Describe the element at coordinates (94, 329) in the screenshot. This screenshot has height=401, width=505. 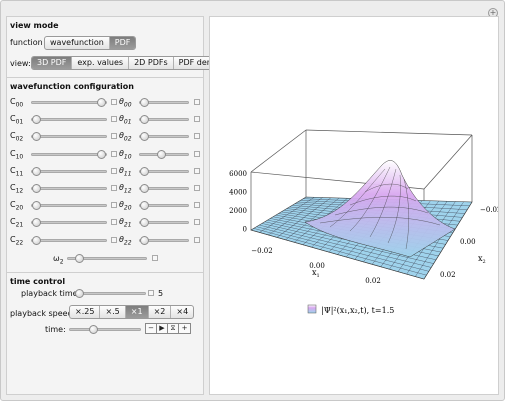
I see `time-slider-thumb` at that location.